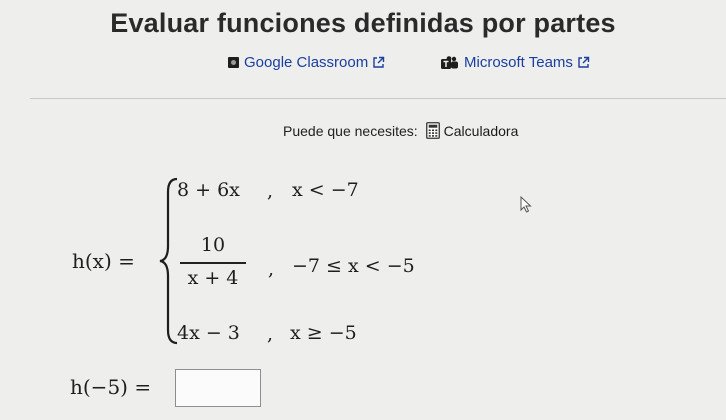 The image size is (726, 420). I want to click on piece-2-comma: ,, so click(271, 269).